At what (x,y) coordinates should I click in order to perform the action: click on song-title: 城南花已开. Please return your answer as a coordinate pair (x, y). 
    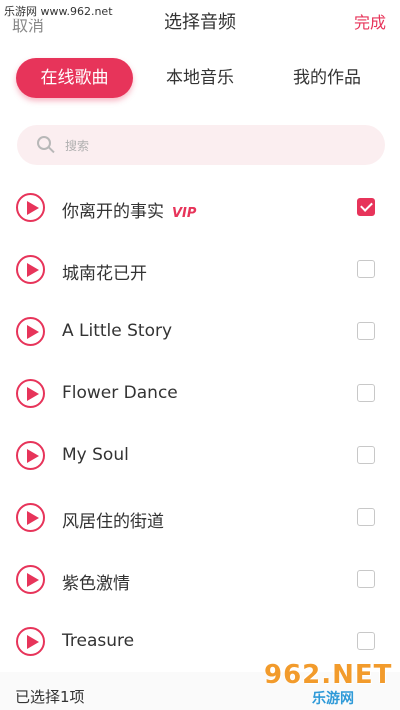
    Looking at the image, I should click on (104, 274).